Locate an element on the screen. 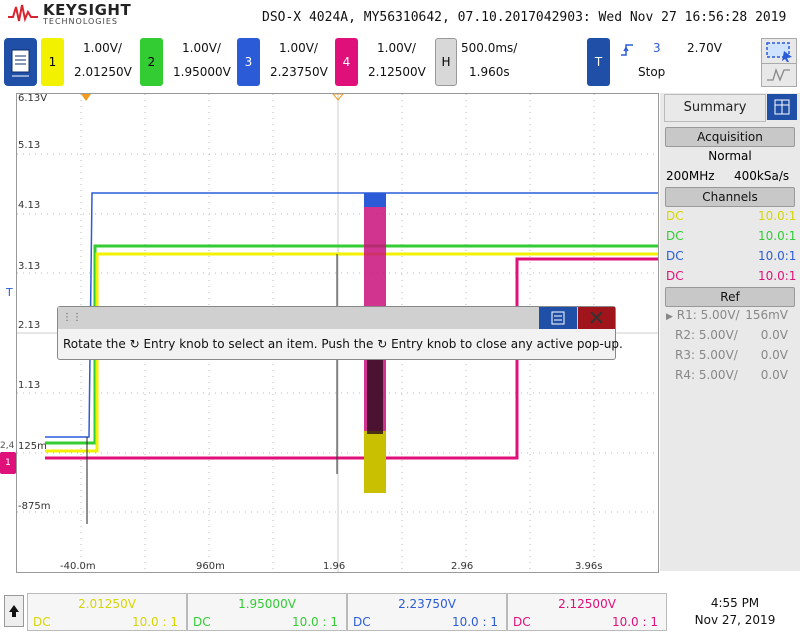 The height and width of the screenshot is (632, 800). x-axis-label: 1.96 is located at coordinates (334, 566).